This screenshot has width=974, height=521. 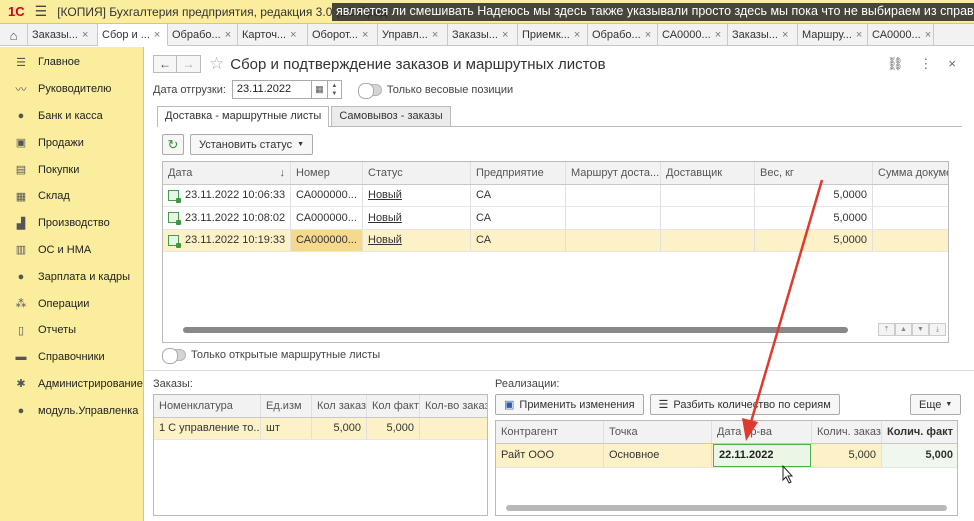 I want to click on sidebar-item-main: ☰ Главное, so click(x=71, y=62).